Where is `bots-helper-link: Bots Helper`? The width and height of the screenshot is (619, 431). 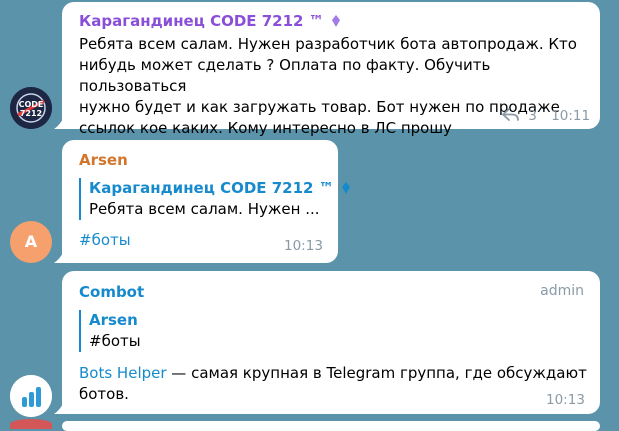 bots-helper-link: Bots Helper is located at coordinates (123, 373).